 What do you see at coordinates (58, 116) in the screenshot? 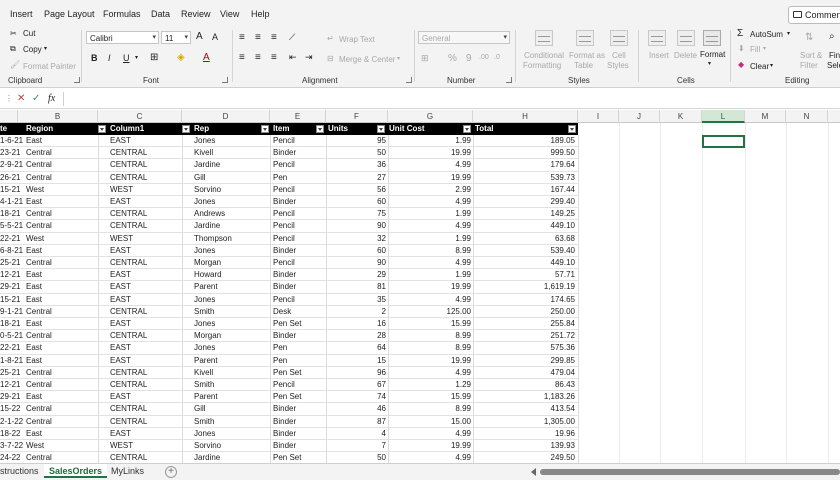
I see `column-header-b: B` at bounding box center [58, 116].